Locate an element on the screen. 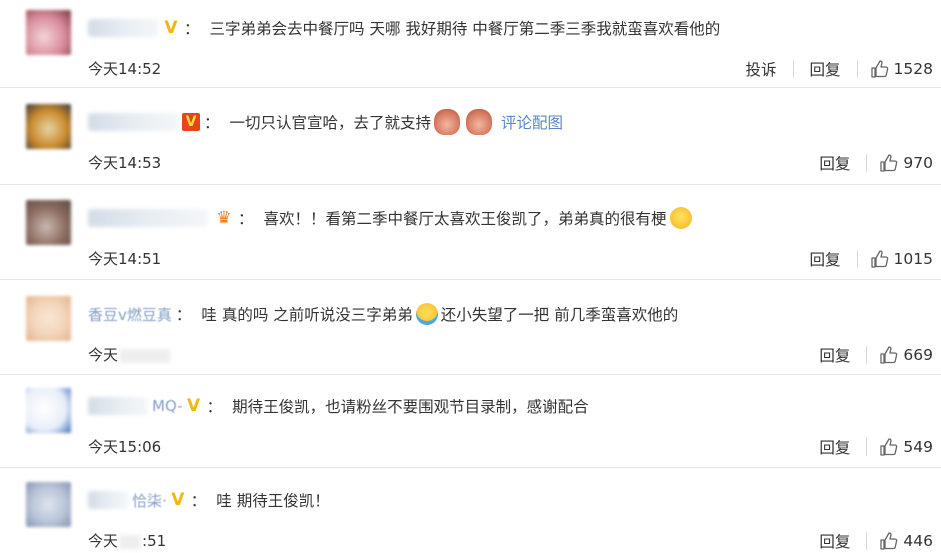 The height and width of the screenshot is (553, 941). like-button: 669 is located at coordinates (906, 355).